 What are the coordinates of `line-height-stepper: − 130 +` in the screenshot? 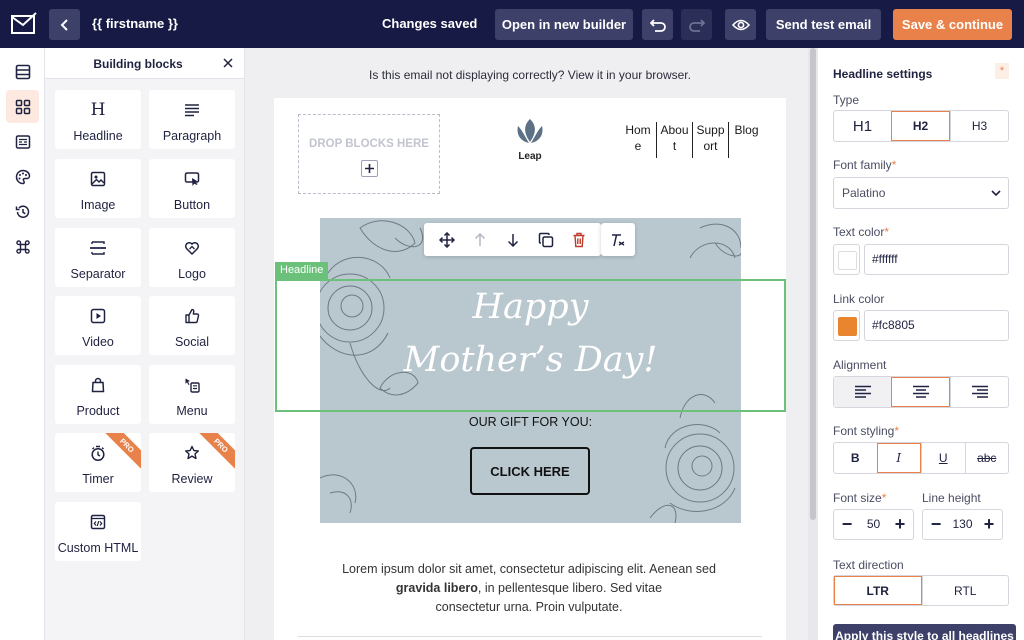 It's located at (962, 524).